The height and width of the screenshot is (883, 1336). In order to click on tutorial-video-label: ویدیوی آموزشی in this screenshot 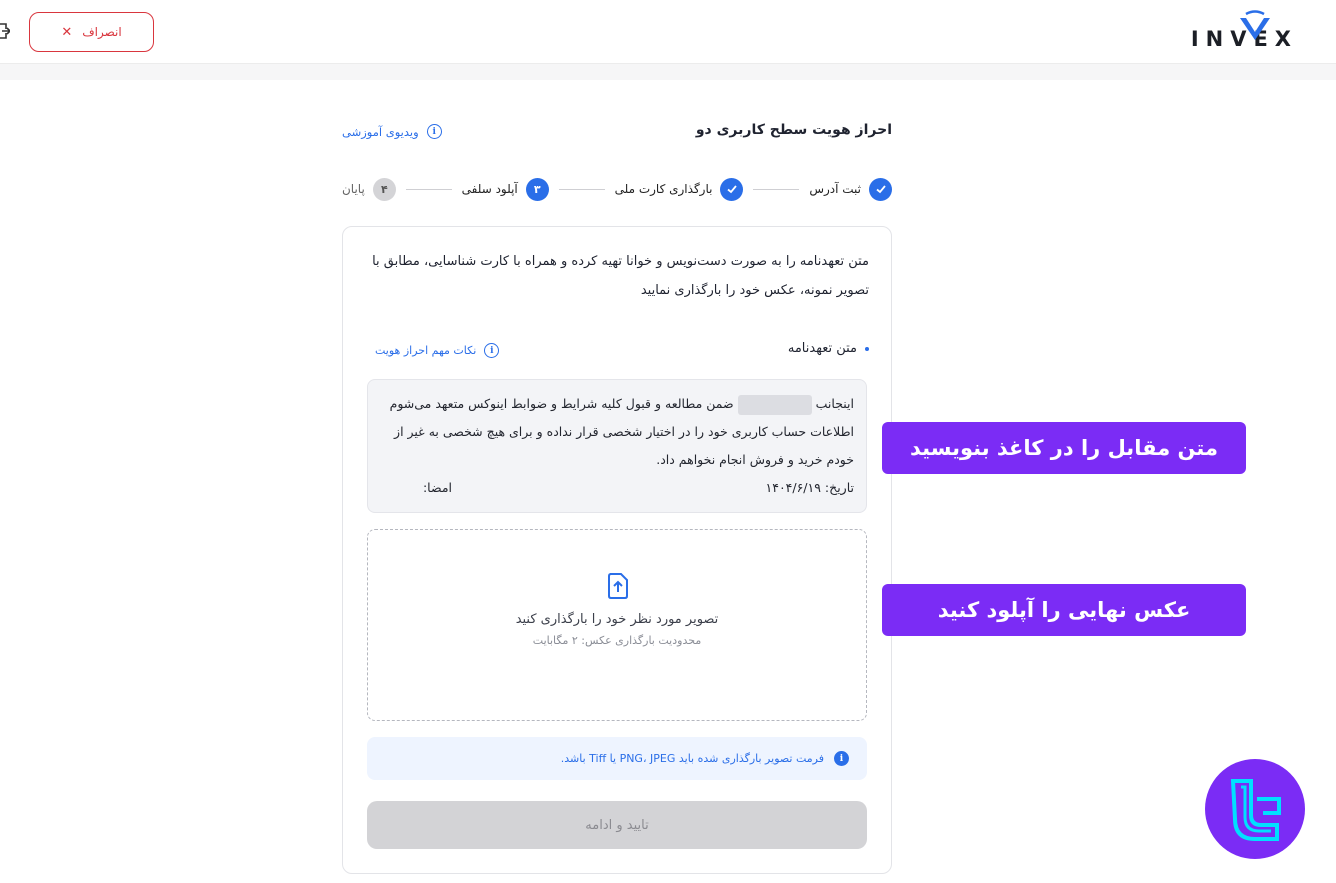, I will do `click(380, 131)`.